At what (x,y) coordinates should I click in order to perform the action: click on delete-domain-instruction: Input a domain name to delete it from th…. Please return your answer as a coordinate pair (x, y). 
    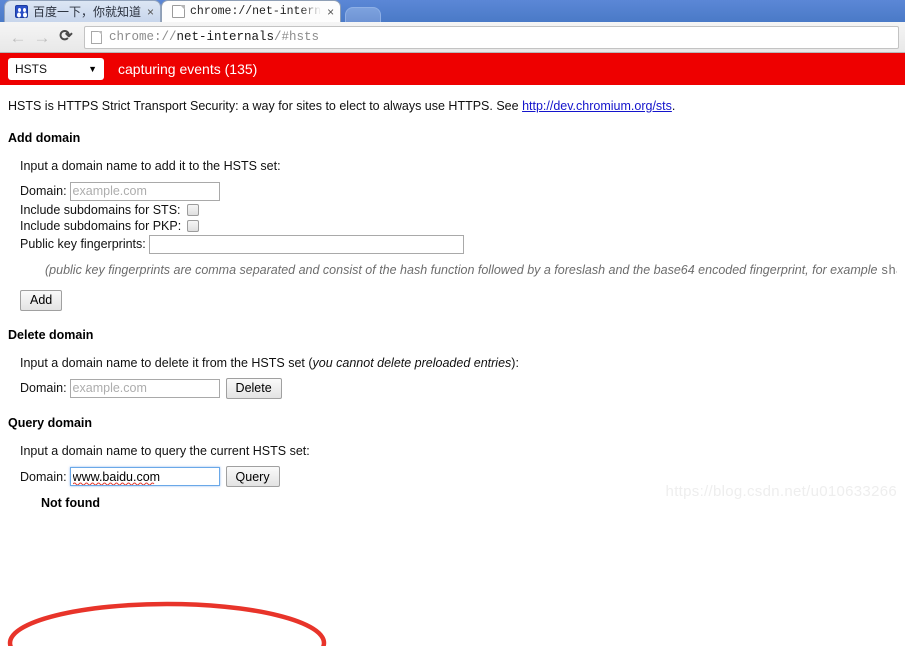
    Looking at the image, I should click on (458, 363).